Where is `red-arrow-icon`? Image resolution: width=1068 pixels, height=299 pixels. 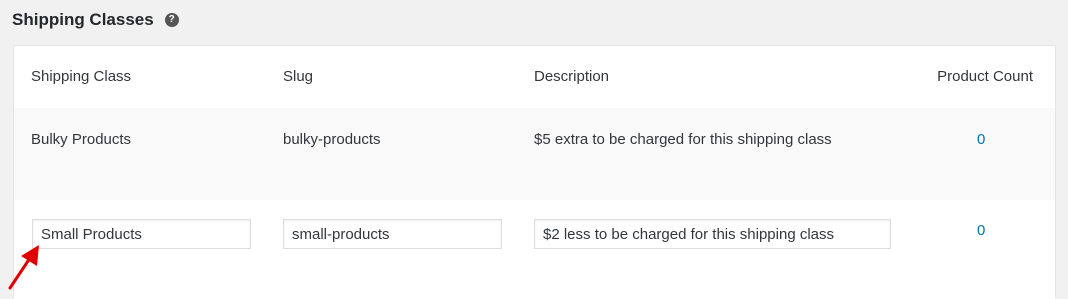
red-arrow-icon is located at coordinates (23, 267).